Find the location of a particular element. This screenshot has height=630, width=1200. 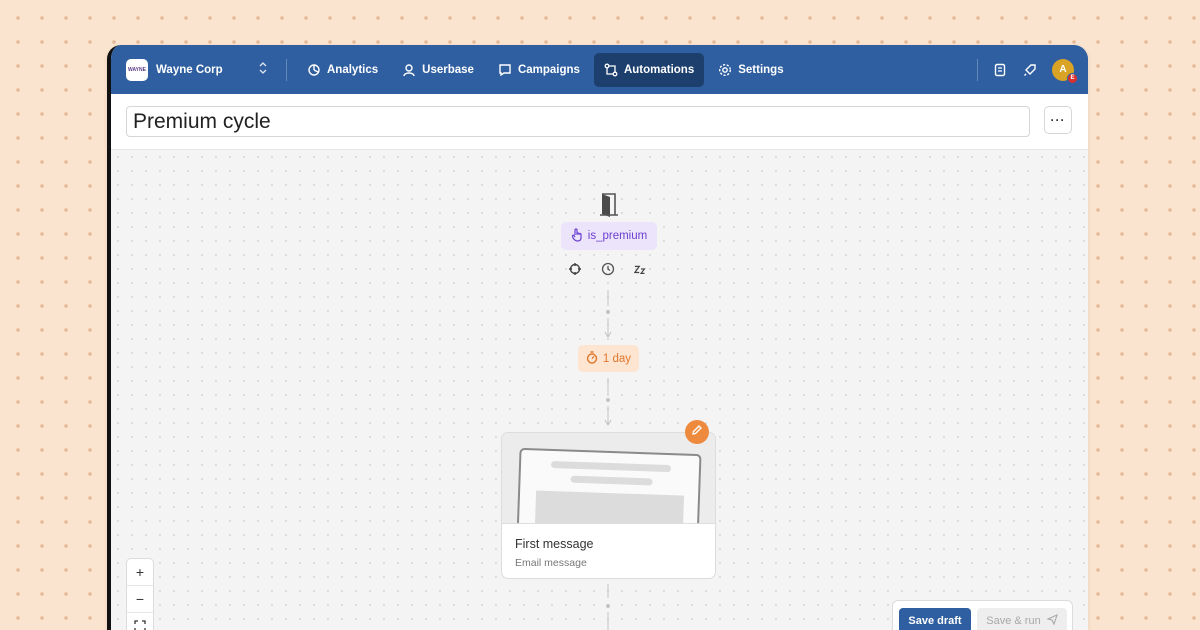

message-node-card: First message Email message is located at coordinates (608, 505).